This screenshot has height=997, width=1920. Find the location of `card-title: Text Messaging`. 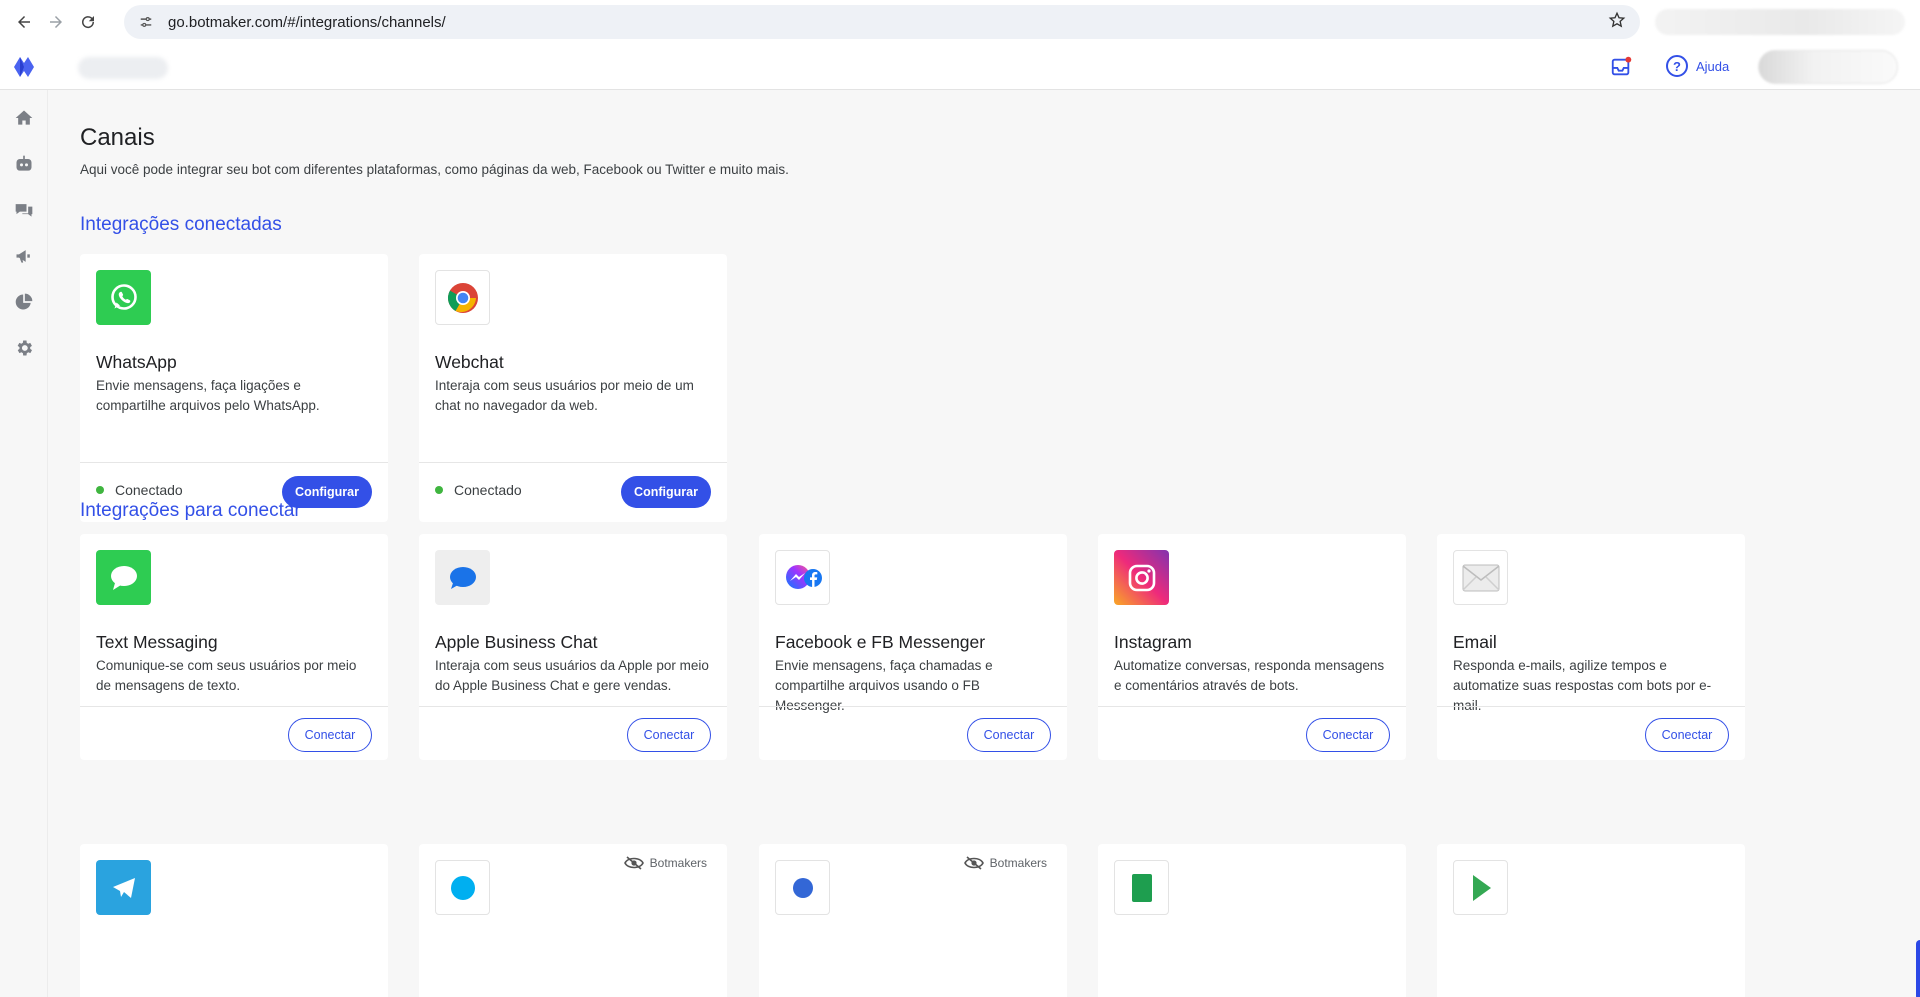

card-title: Text Messaging is located at coordinates (157, 642).